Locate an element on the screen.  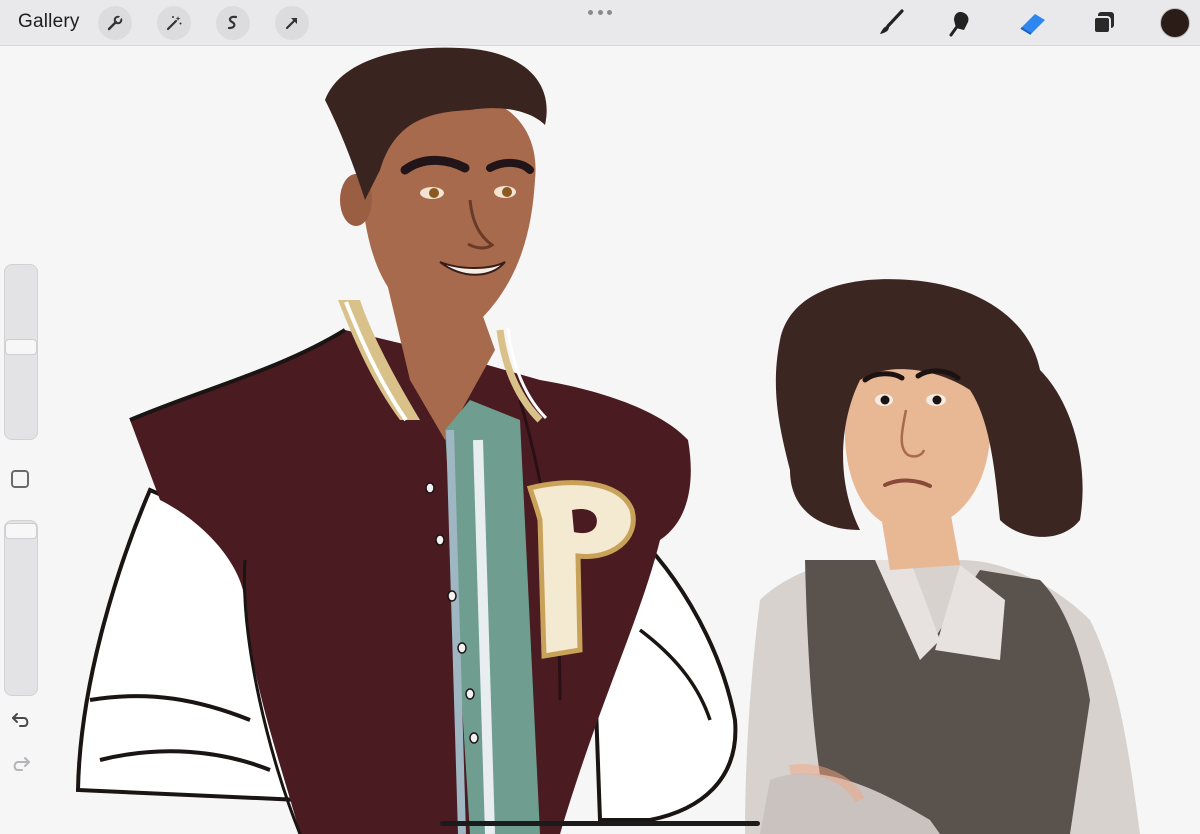
opacity-slider is located at coordinates (21, 608).